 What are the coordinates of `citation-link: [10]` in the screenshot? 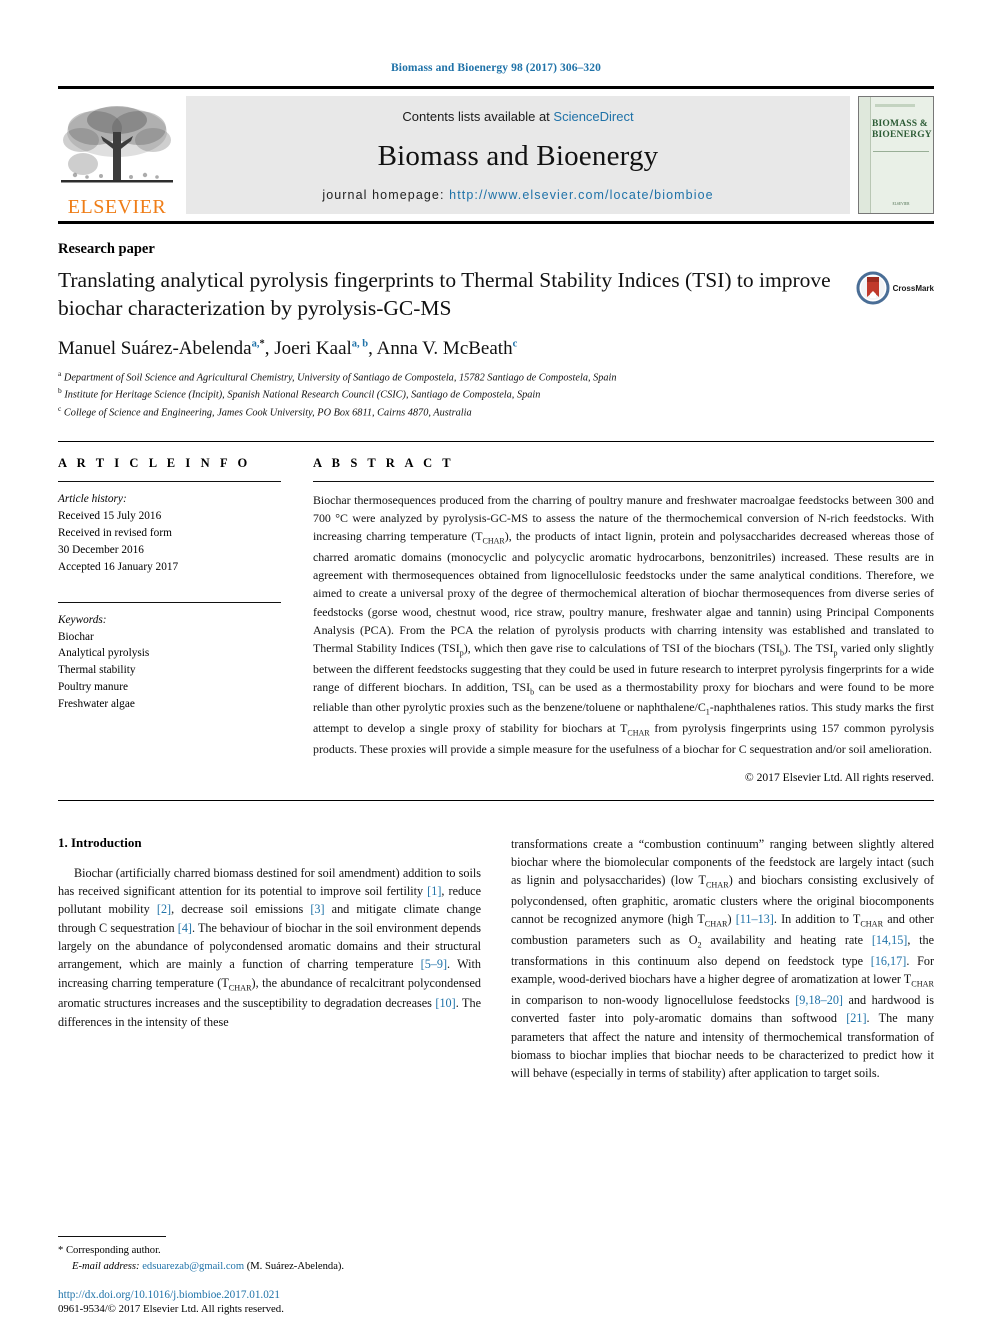 It's located at (445, 1003).